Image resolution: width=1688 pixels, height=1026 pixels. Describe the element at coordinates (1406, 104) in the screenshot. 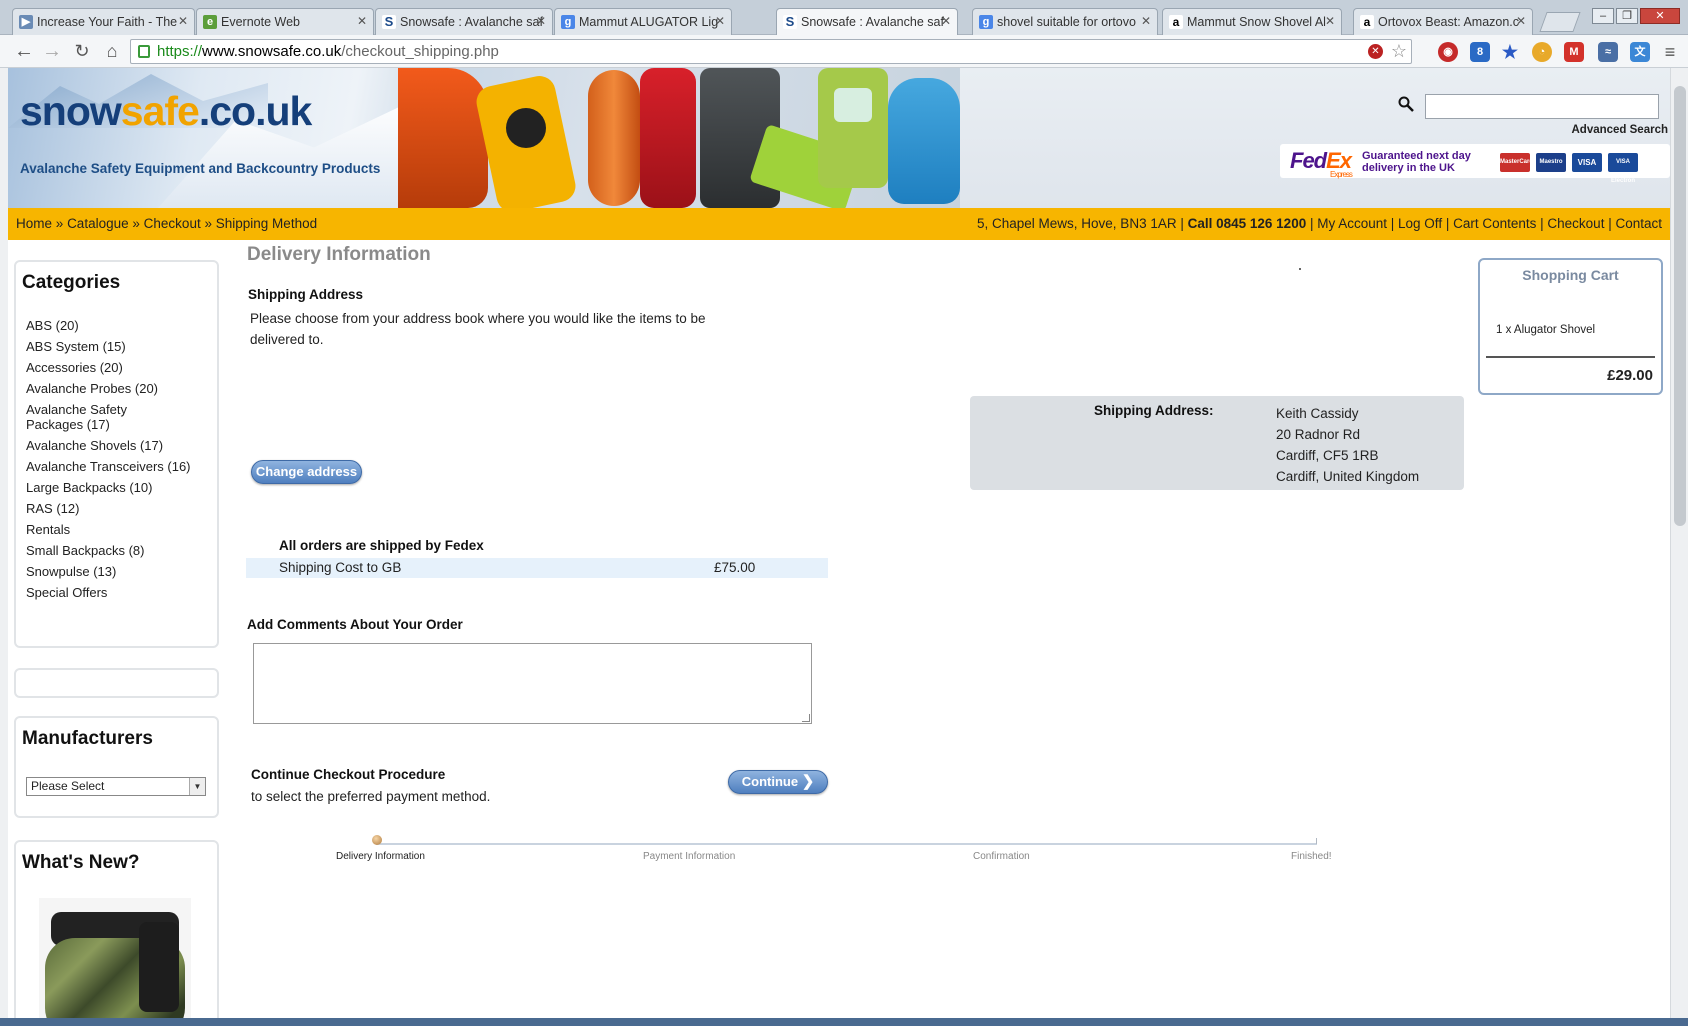

I see `search-icon` at that location.